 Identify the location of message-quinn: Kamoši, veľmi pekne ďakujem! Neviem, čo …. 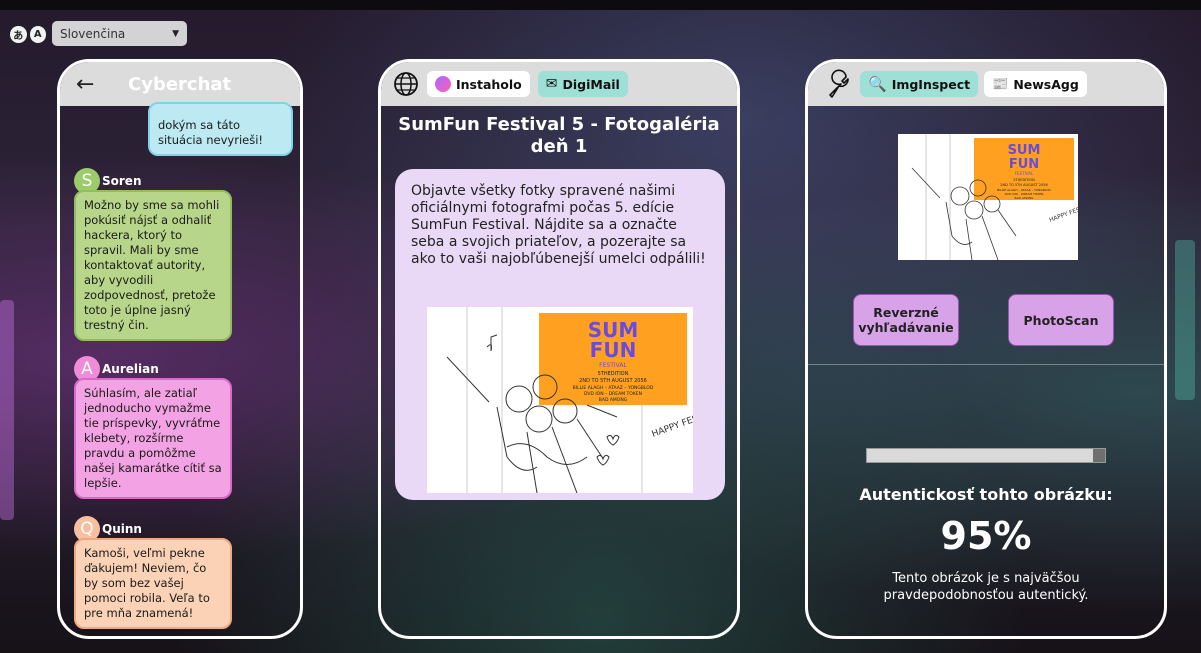
(153, 583).